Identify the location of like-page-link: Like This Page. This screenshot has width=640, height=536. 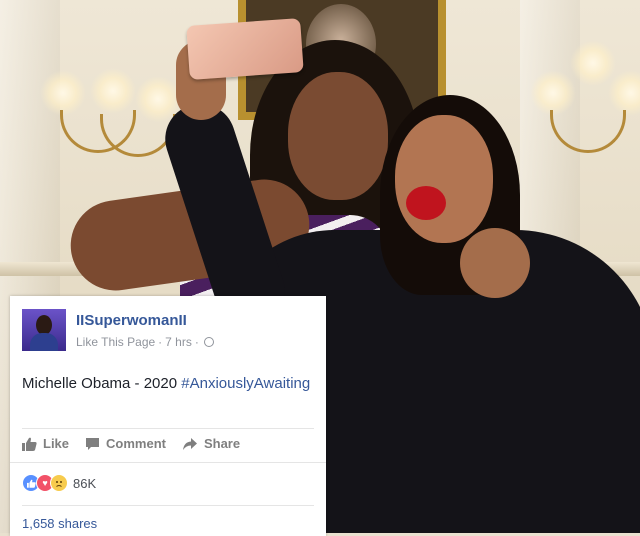
(115, 342).